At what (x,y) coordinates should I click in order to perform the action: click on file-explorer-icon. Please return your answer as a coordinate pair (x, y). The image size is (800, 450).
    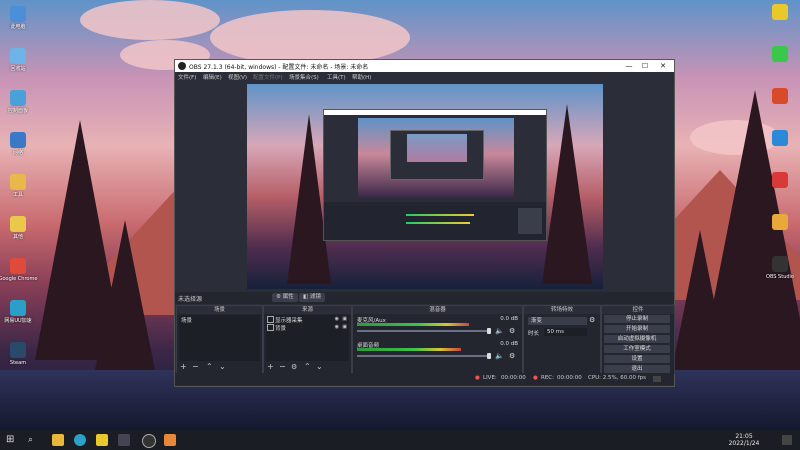
    Looking at the image, I should click on (58, 440).